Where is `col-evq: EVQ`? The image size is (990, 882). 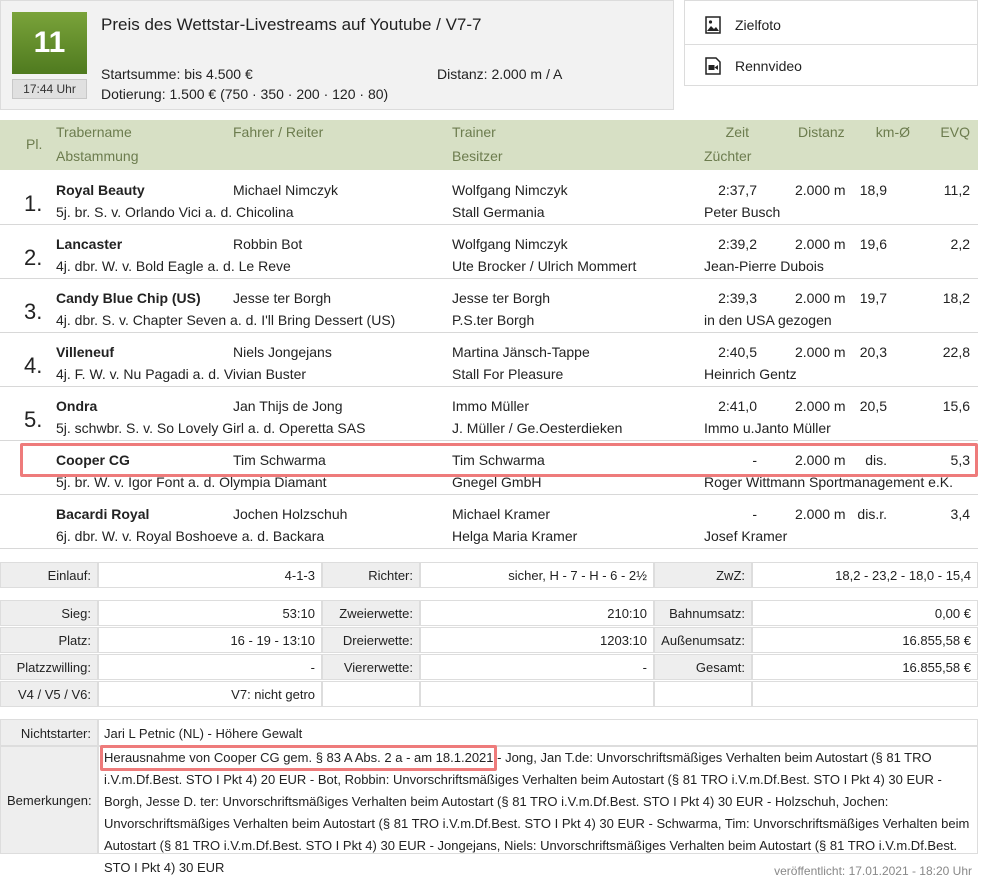 col-evq: EVQ is located at coordinates (955, 132).